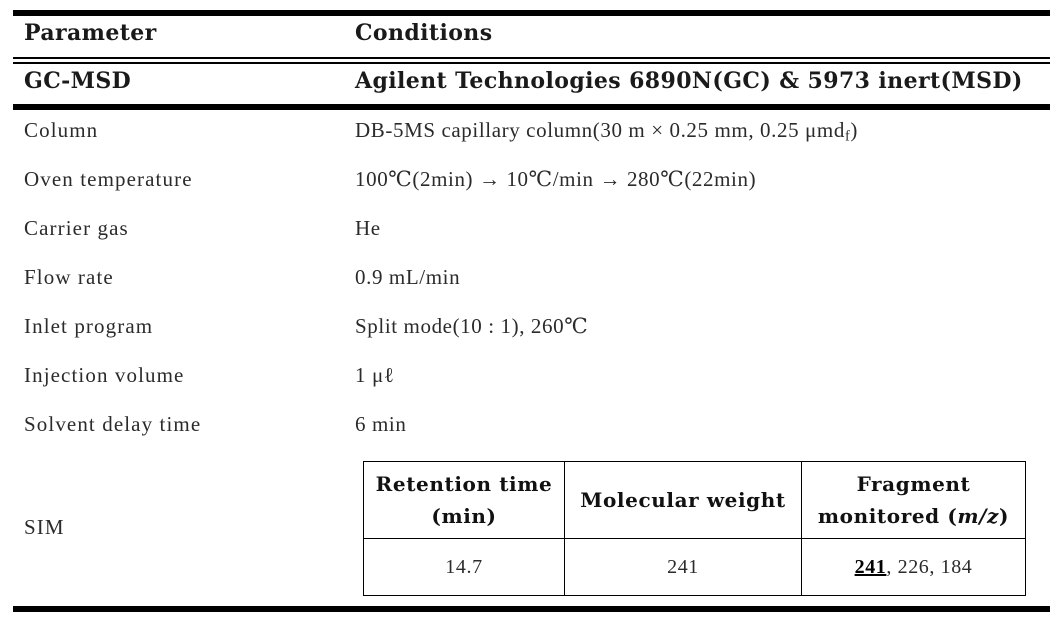  Describe the element at coordinates (870, 566) in the screenshot. I see `sim-fragment-primary-ion: 241` at that location.